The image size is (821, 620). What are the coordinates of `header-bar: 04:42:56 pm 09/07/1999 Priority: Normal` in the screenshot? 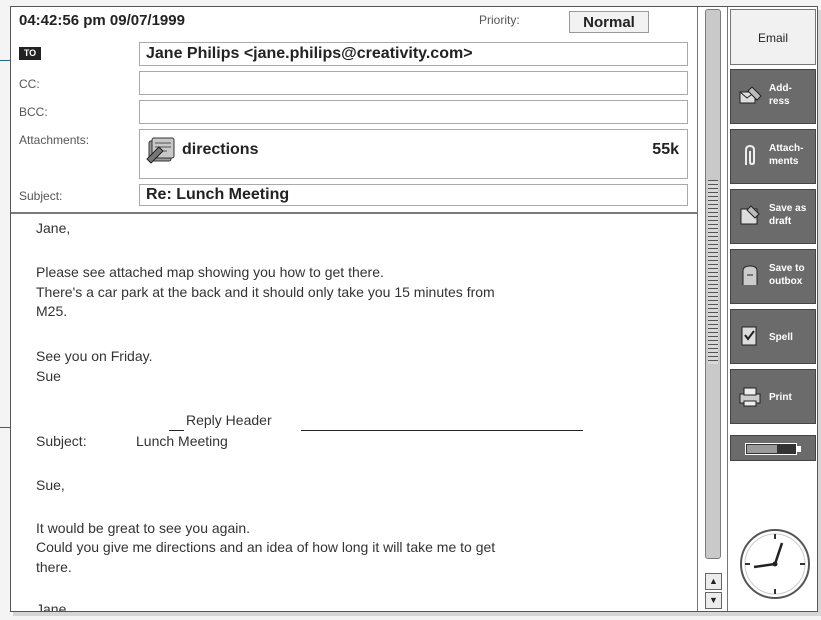 It's located at (354, 24).